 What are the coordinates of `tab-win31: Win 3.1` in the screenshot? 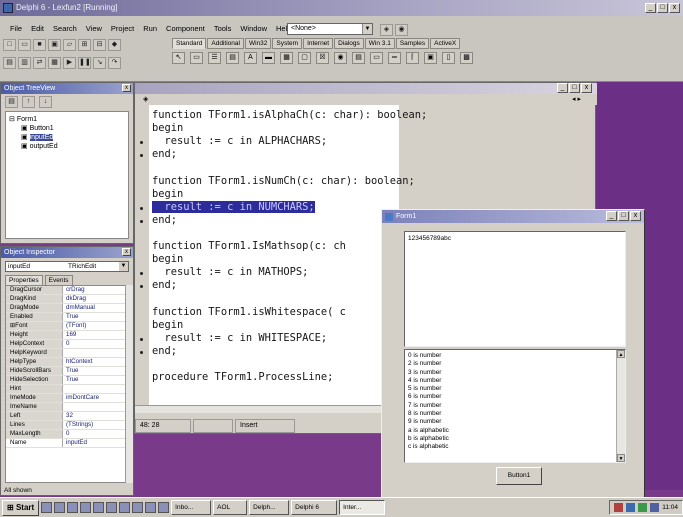 It's located at (379, 43).